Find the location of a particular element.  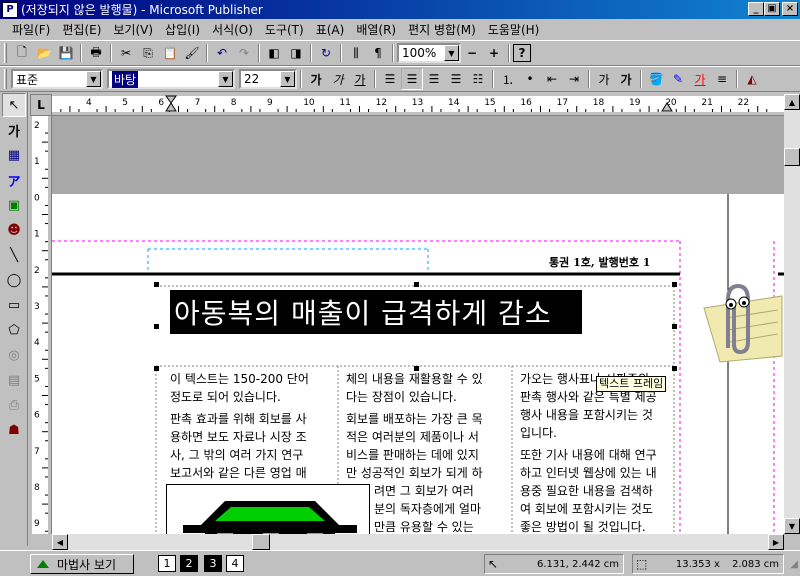

cut-icon: ✂ is located at coordinates (126, 53).